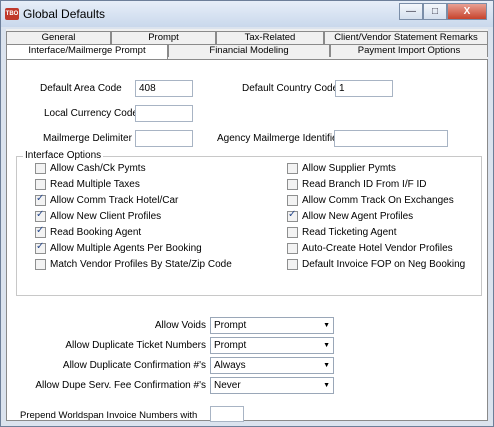  What do you see at coordinates (227, 414) in the screenshot?
I see `prepend-worldspan-field` at bounding box center [227, 414].